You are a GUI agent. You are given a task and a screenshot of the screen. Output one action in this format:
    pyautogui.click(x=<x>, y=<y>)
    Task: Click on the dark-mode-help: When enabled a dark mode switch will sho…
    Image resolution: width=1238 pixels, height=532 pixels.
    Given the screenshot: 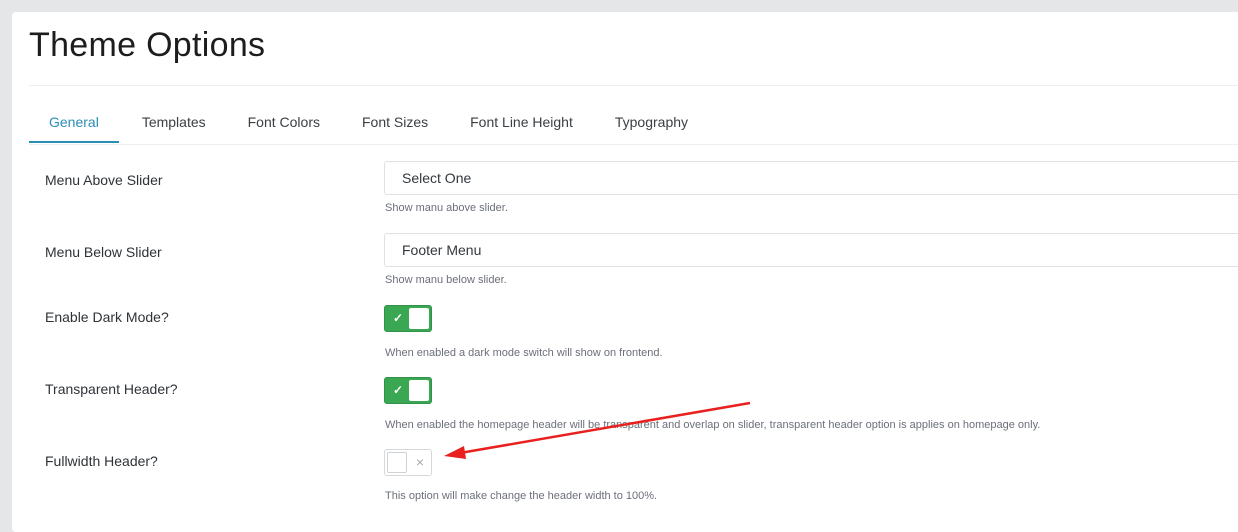 What is the action you would take?
    pyautogui.click(x=524, y=353)
    